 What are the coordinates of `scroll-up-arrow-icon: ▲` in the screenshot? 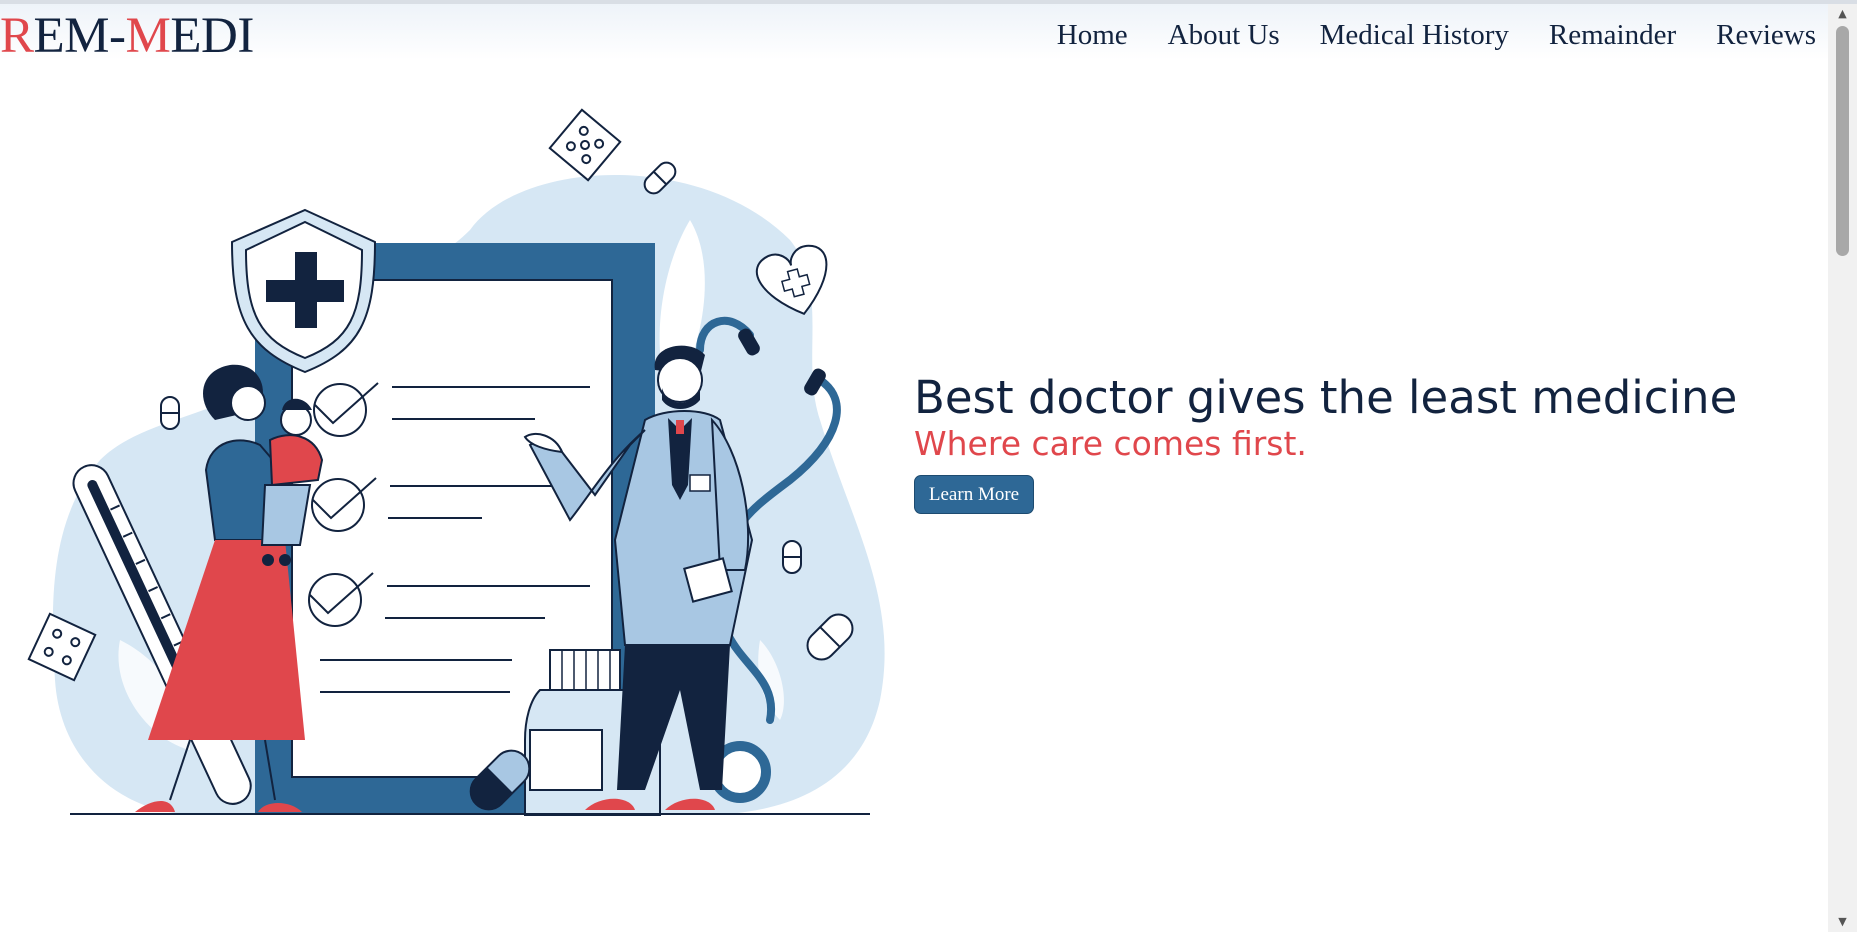 It's located at (1842, 14).